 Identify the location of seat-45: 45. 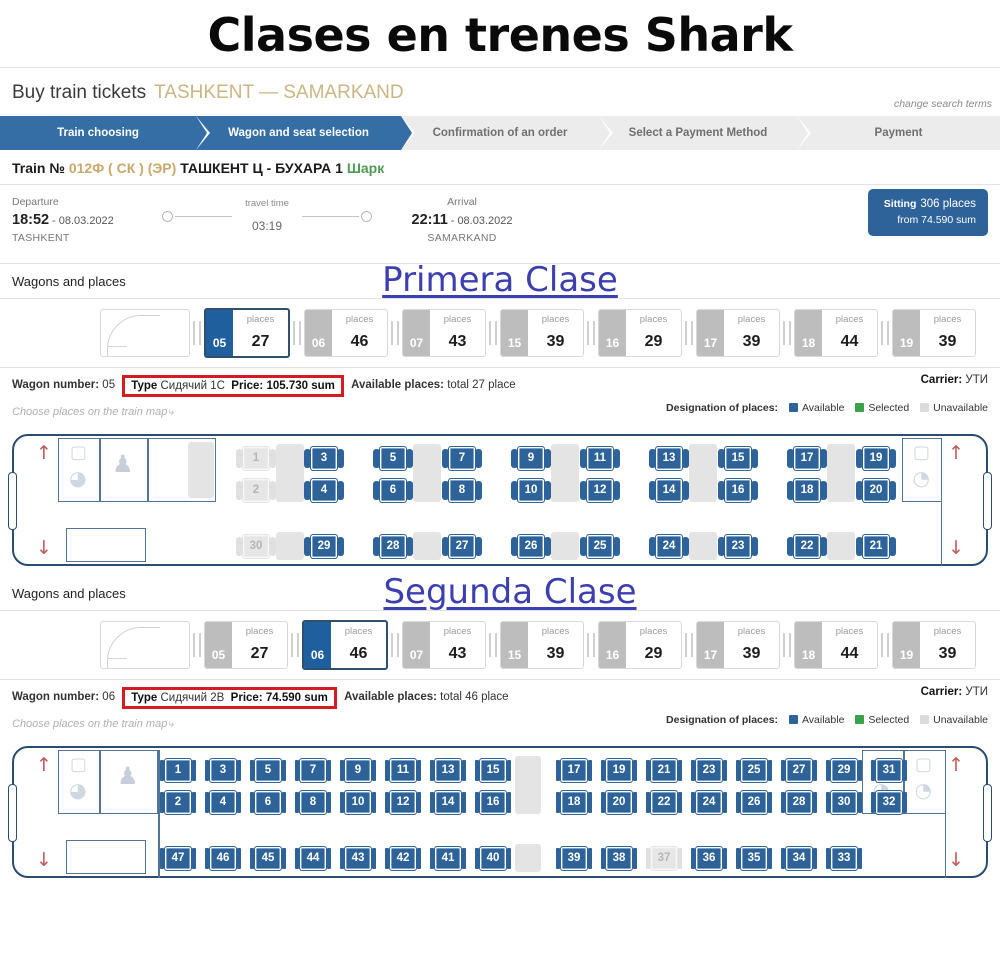
(268, 858).